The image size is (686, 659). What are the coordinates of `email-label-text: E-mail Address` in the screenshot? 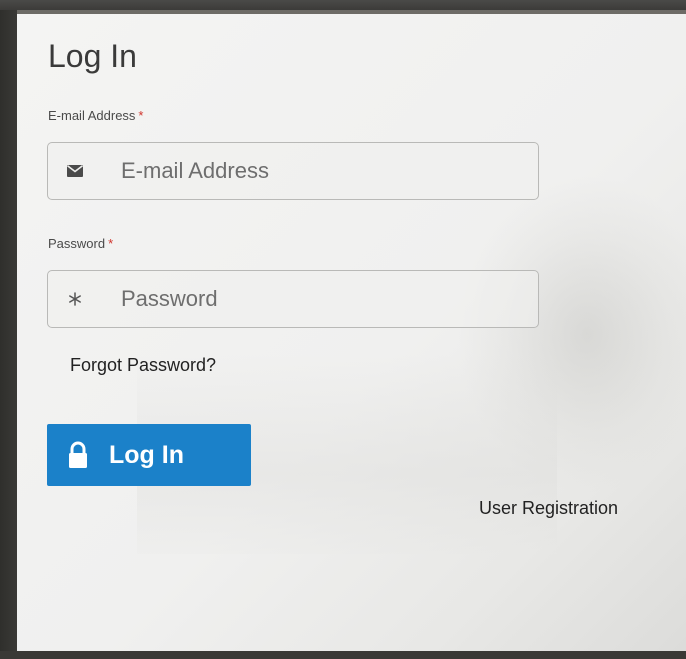 It's located at (92, 115).